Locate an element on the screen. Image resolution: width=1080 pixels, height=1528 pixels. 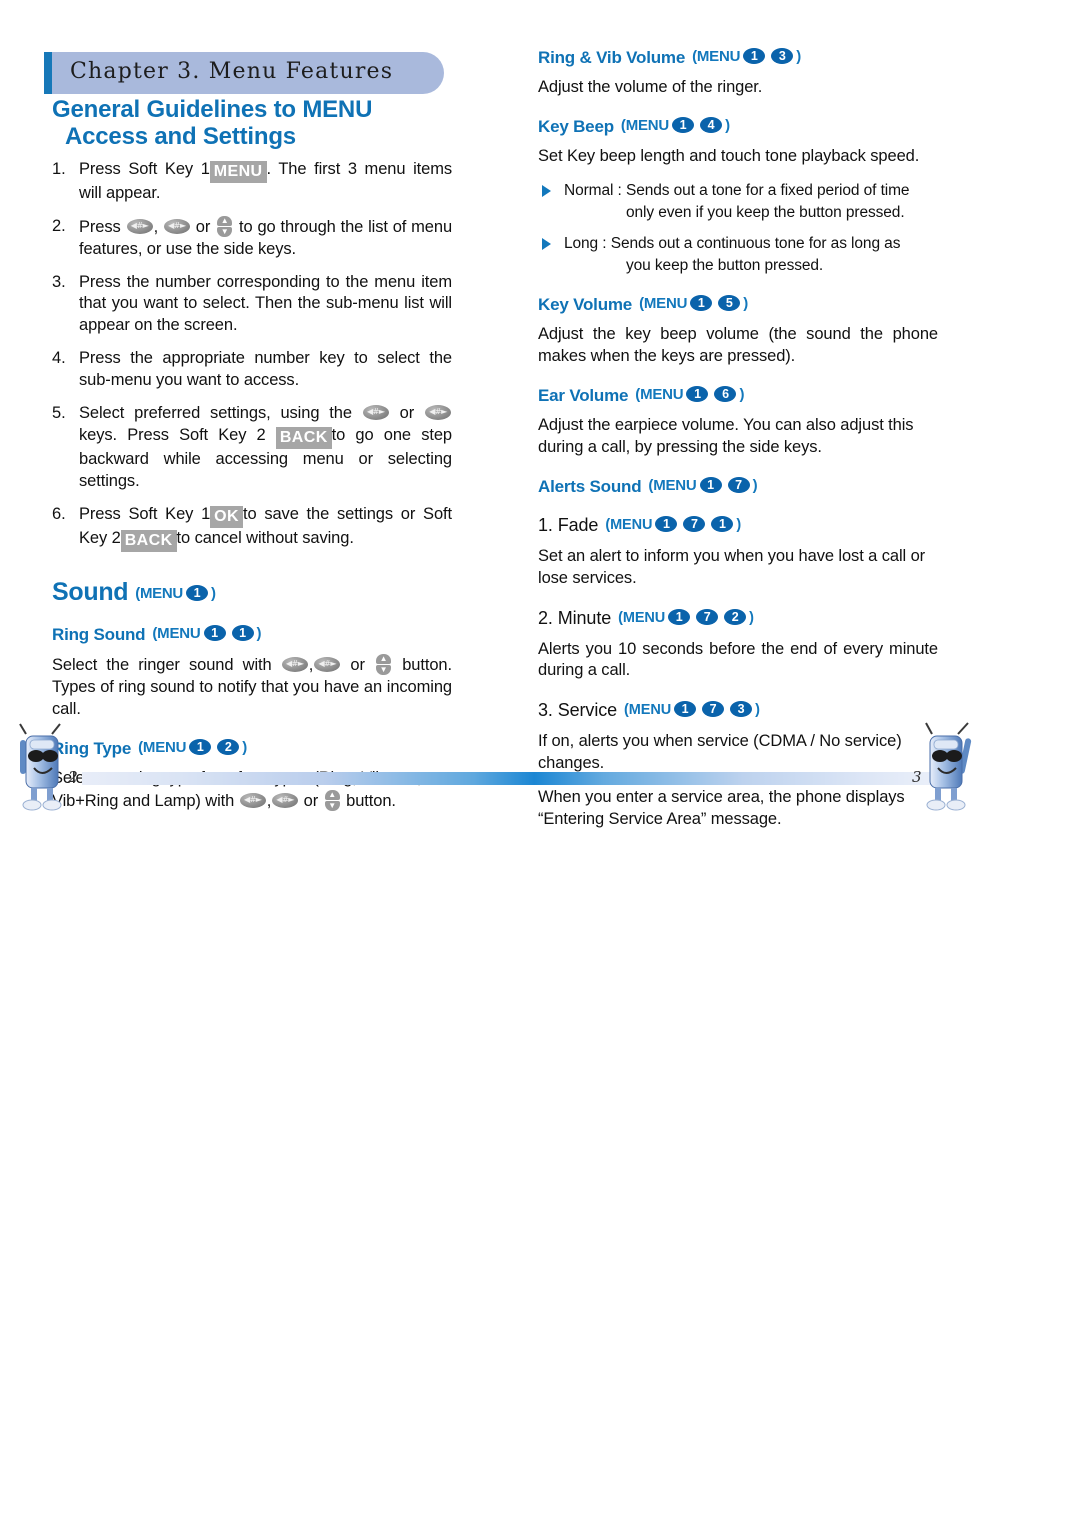
subsection-heading-alerts-sound: Alerts Sound (MENU 1 7) is located at coordinates (738, 486).